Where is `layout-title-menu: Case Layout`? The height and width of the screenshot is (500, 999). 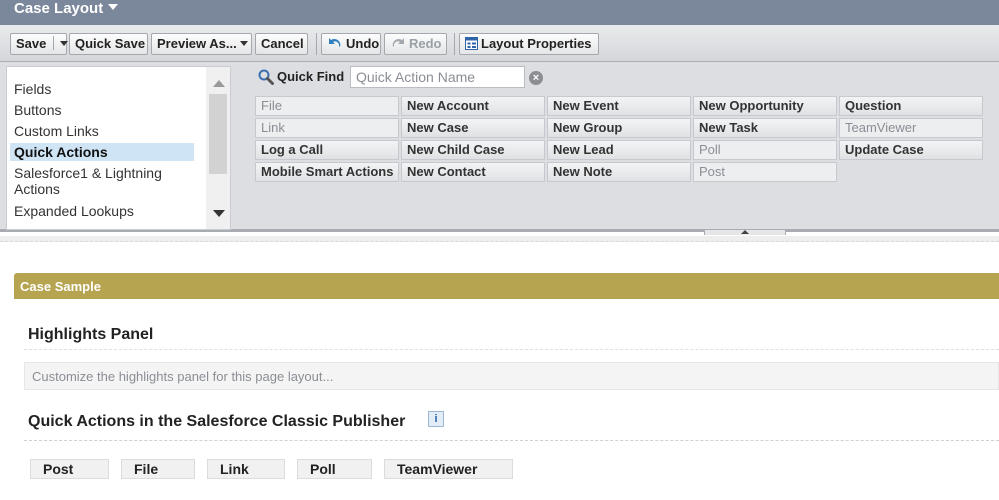 layout-title-menu: Case Layout is located at coordinates (66, 8).